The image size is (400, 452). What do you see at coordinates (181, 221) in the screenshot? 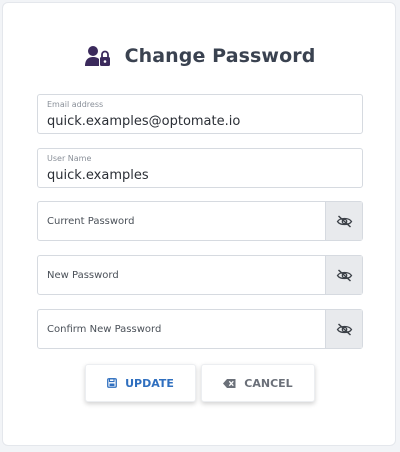
I see `current-password-input: Current Password` at bounding box center [181, 221].